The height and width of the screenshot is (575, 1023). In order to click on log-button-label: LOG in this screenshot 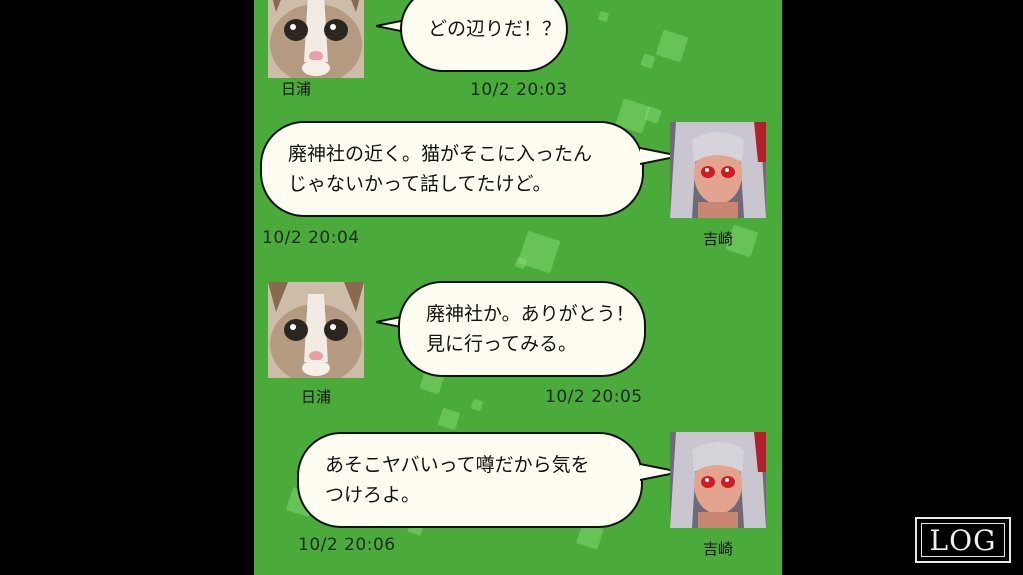, I will do `click(963, 540)`.